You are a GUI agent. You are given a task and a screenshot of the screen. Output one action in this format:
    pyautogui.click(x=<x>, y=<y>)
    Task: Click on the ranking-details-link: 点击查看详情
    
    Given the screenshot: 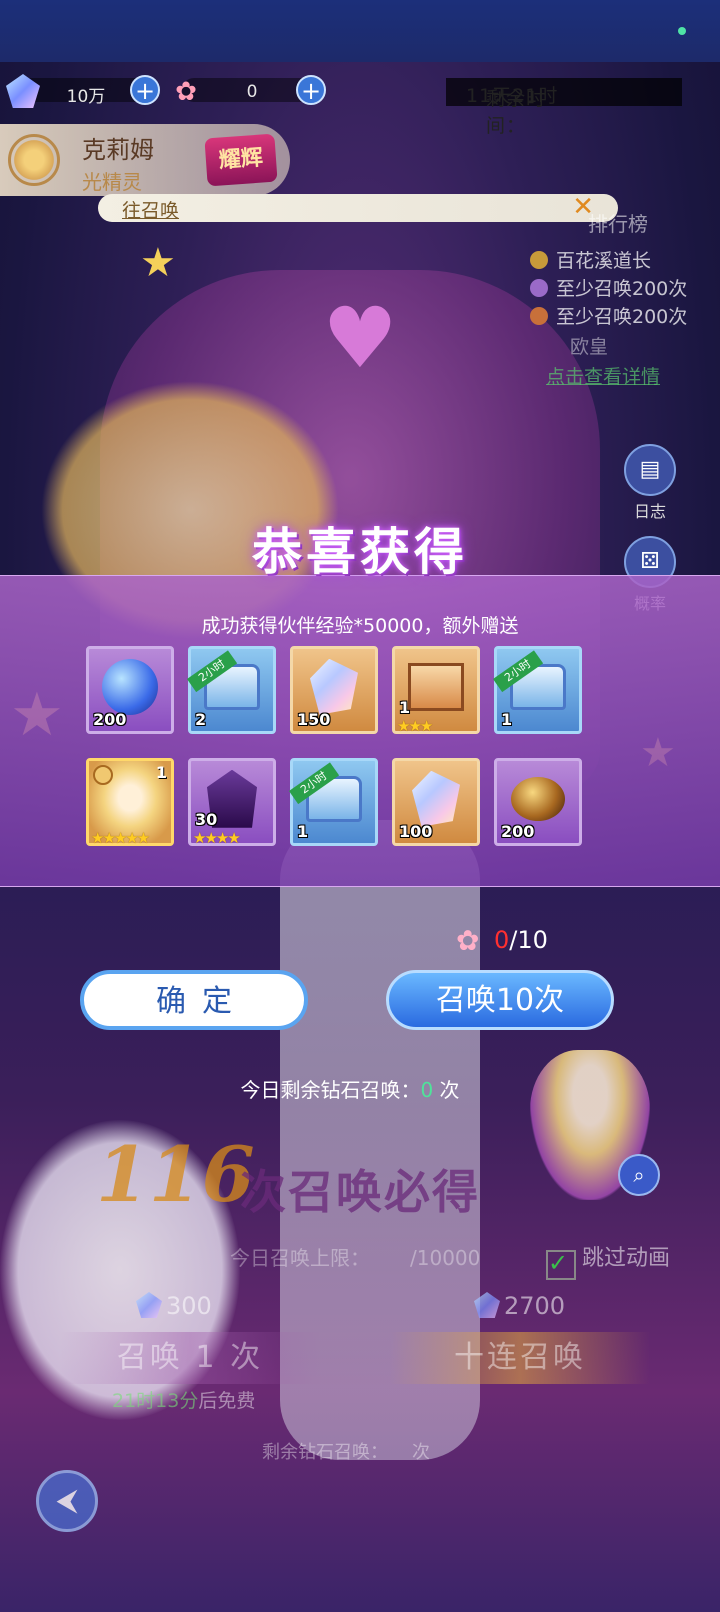 What is the action you would take?
    pyautogui.click(x=603, y=375)
    